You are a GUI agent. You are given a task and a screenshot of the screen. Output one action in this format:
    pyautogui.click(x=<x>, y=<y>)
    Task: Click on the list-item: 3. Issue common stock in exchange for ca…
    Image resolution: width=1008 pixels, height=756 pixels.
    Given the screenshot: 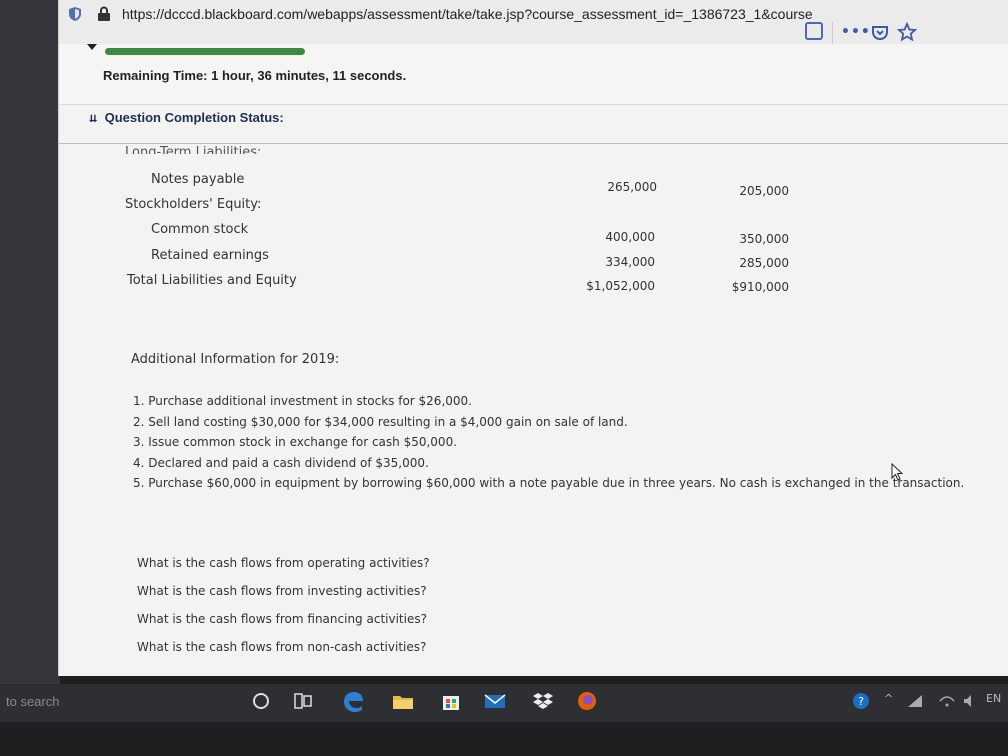 What is the action you would take?
    pyautogui.click(x=295, y=442)
    